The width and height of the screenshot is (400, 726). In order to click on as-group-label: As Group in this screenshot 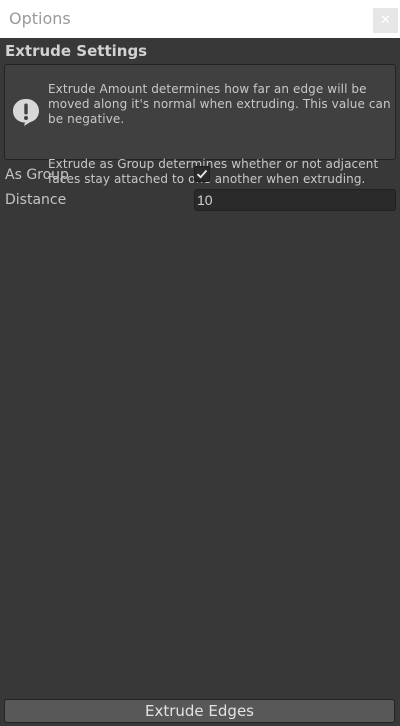, I will do `click(37, 175)`.